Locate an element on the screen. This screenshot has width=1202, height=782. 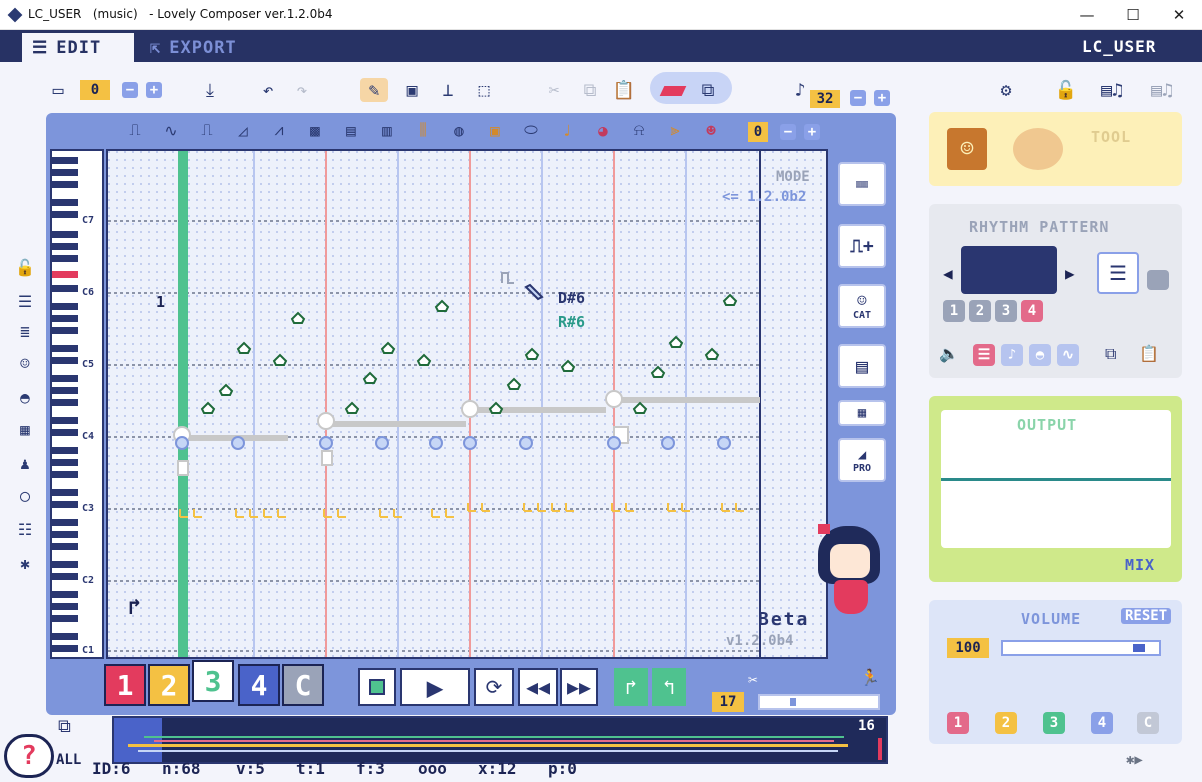
rhythm-num-3: 3 is located at coordinates (1006, 311).